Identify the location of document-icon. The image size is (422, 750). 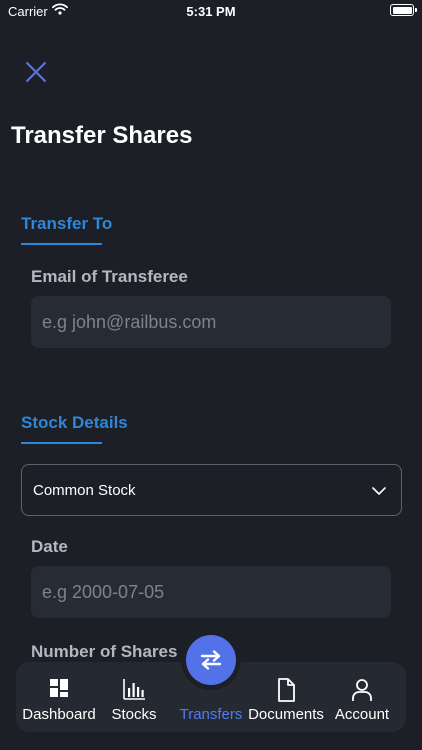
(286, 690).